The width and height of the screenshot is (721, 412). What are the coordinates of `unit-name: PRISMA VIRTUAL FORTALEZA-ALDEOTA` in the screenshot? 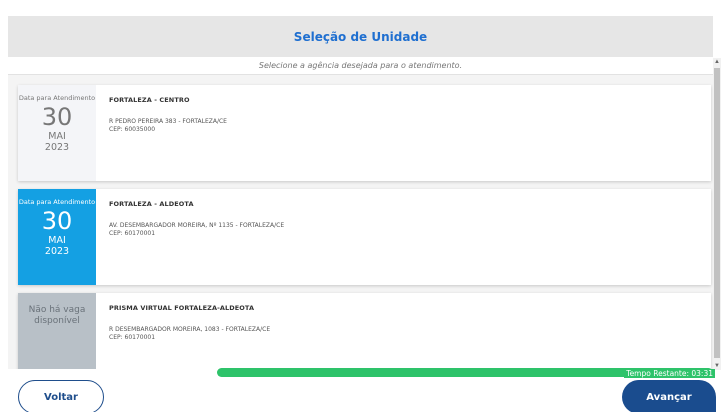 It's located at (182, 308).